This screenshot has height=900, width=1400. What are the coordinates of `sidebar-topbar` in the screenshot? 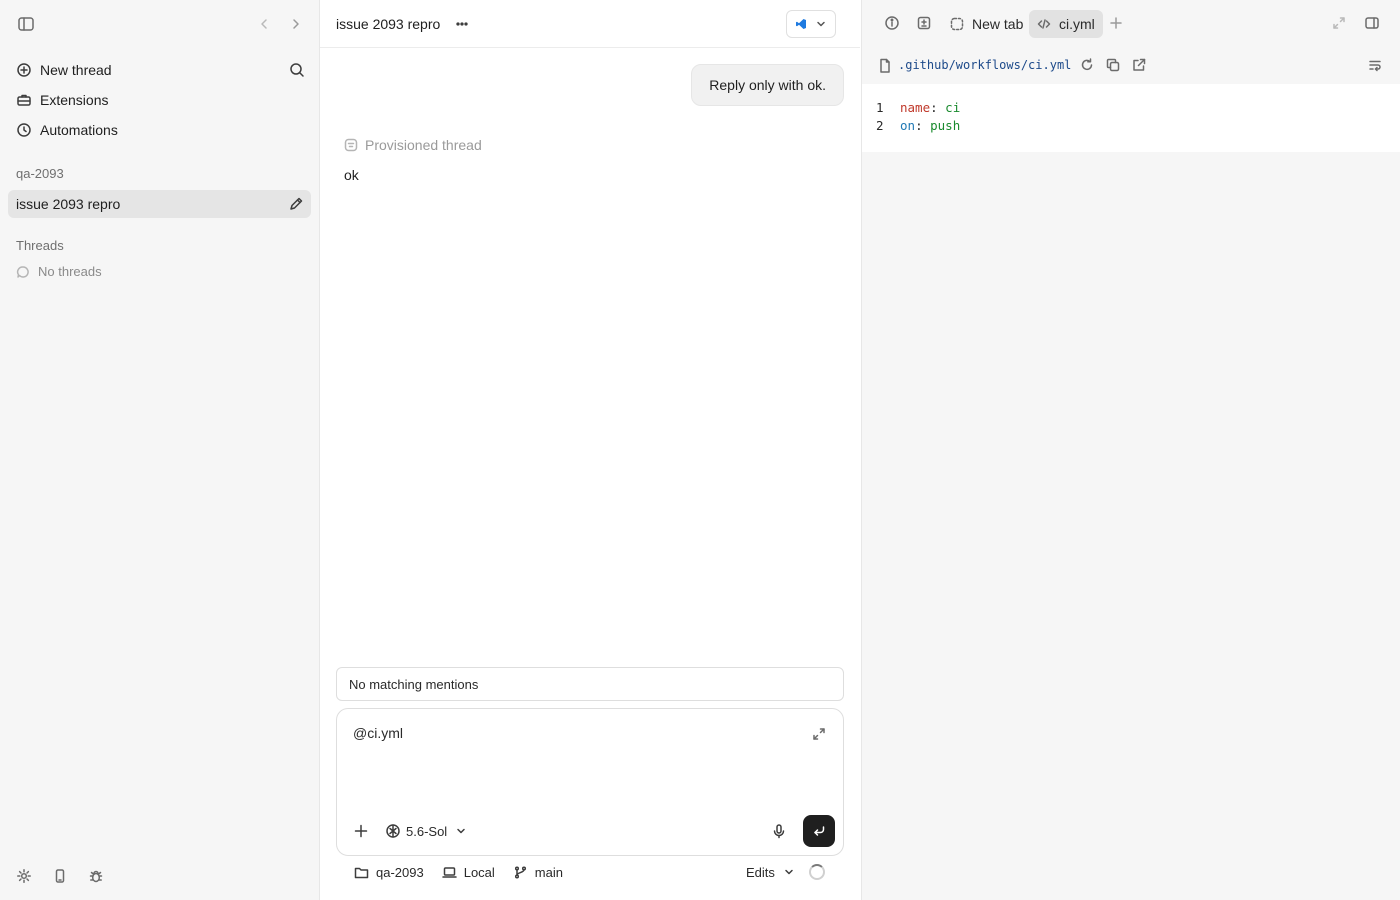 It's located at (160, 24).